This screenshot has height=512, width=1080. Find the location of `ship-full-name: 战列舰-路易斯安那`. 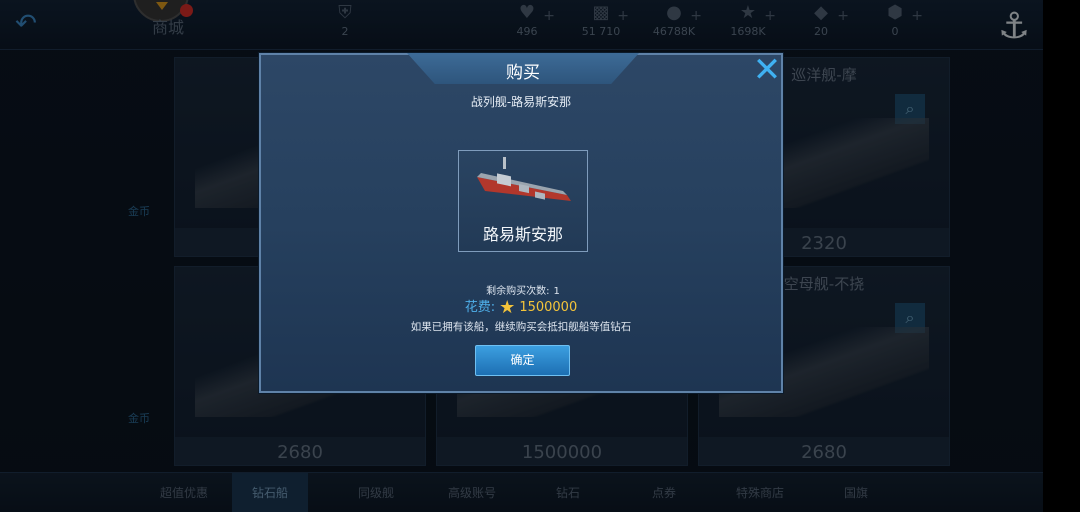

ship-full-name: 战列舰-路易斯安那 is located at coordinates (521, 102).